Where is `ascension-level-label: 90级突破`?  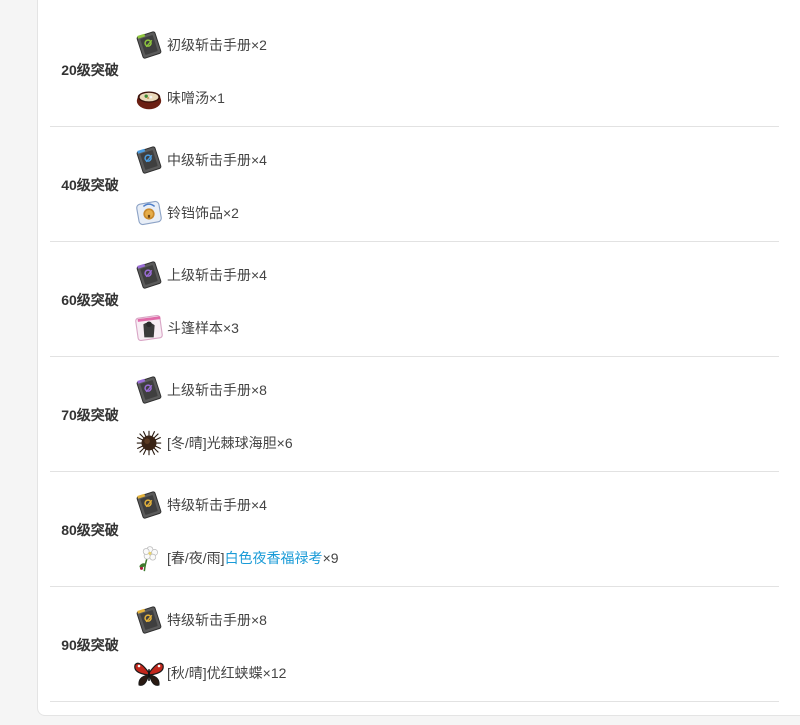
ascension-level-label: 90级突破 is located at coordinates (90, 644).